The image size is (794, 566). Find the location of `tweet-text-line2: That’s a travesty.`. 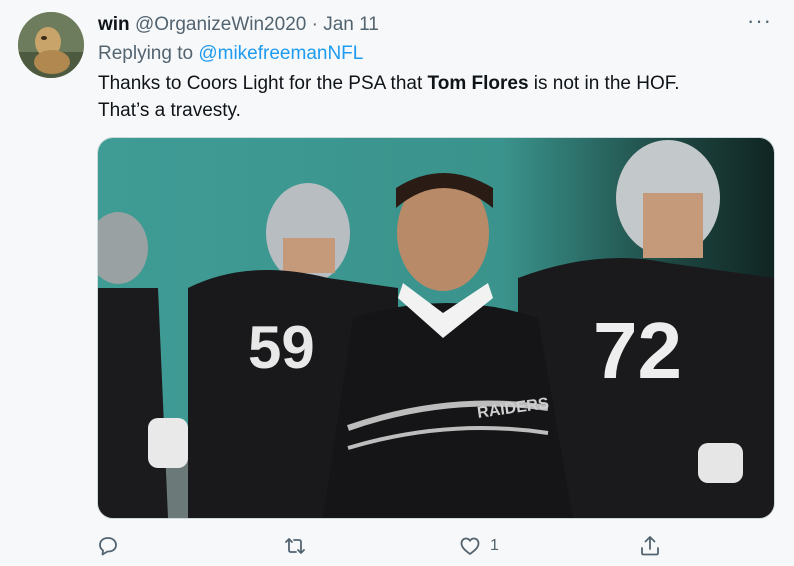

tweet-text-line2: That’s a travesty. is located at coordinates (169, 110).